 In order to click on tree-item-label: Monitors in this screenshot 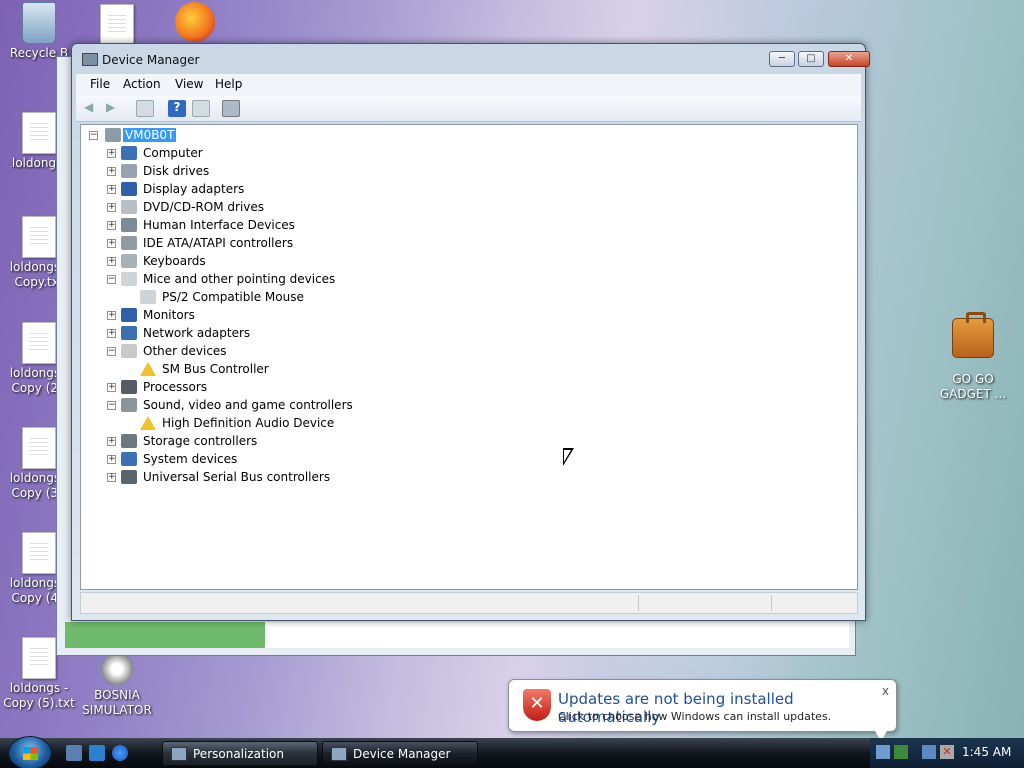, I will do `click(169, 315)`.